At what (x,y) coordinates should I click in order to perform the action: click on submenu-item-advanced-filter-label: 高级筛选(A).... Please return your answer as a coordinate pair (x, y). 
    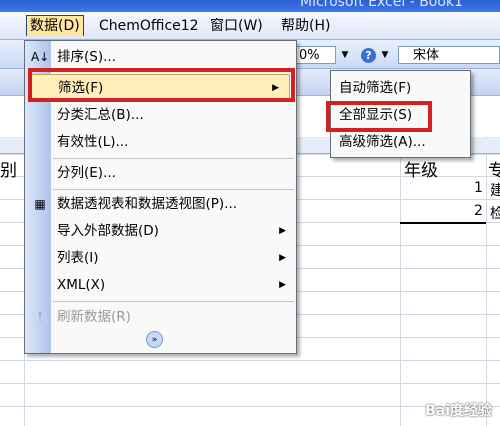
    Looking at the image, I should click on (382, 142).